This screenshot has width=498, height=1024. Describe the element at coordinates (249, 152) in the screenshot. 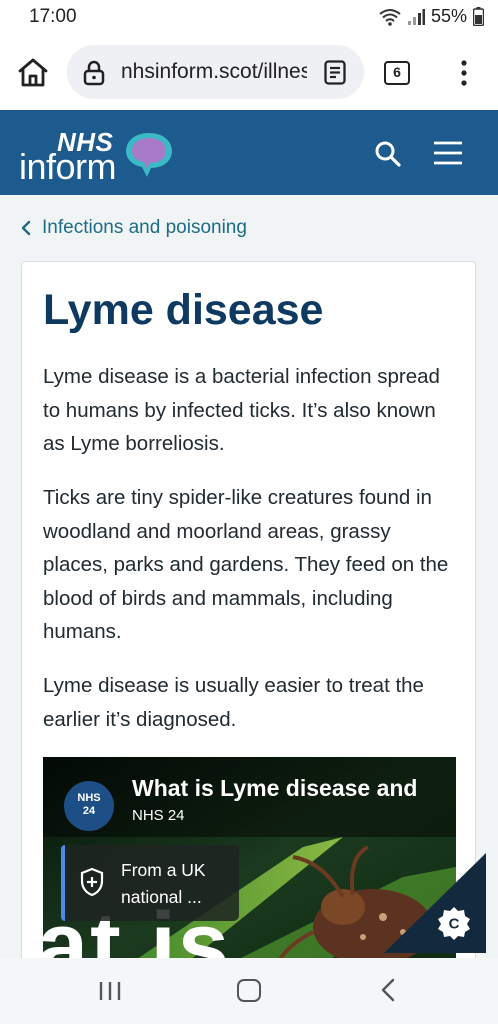

I see `site-header: NHS inform` at that location.